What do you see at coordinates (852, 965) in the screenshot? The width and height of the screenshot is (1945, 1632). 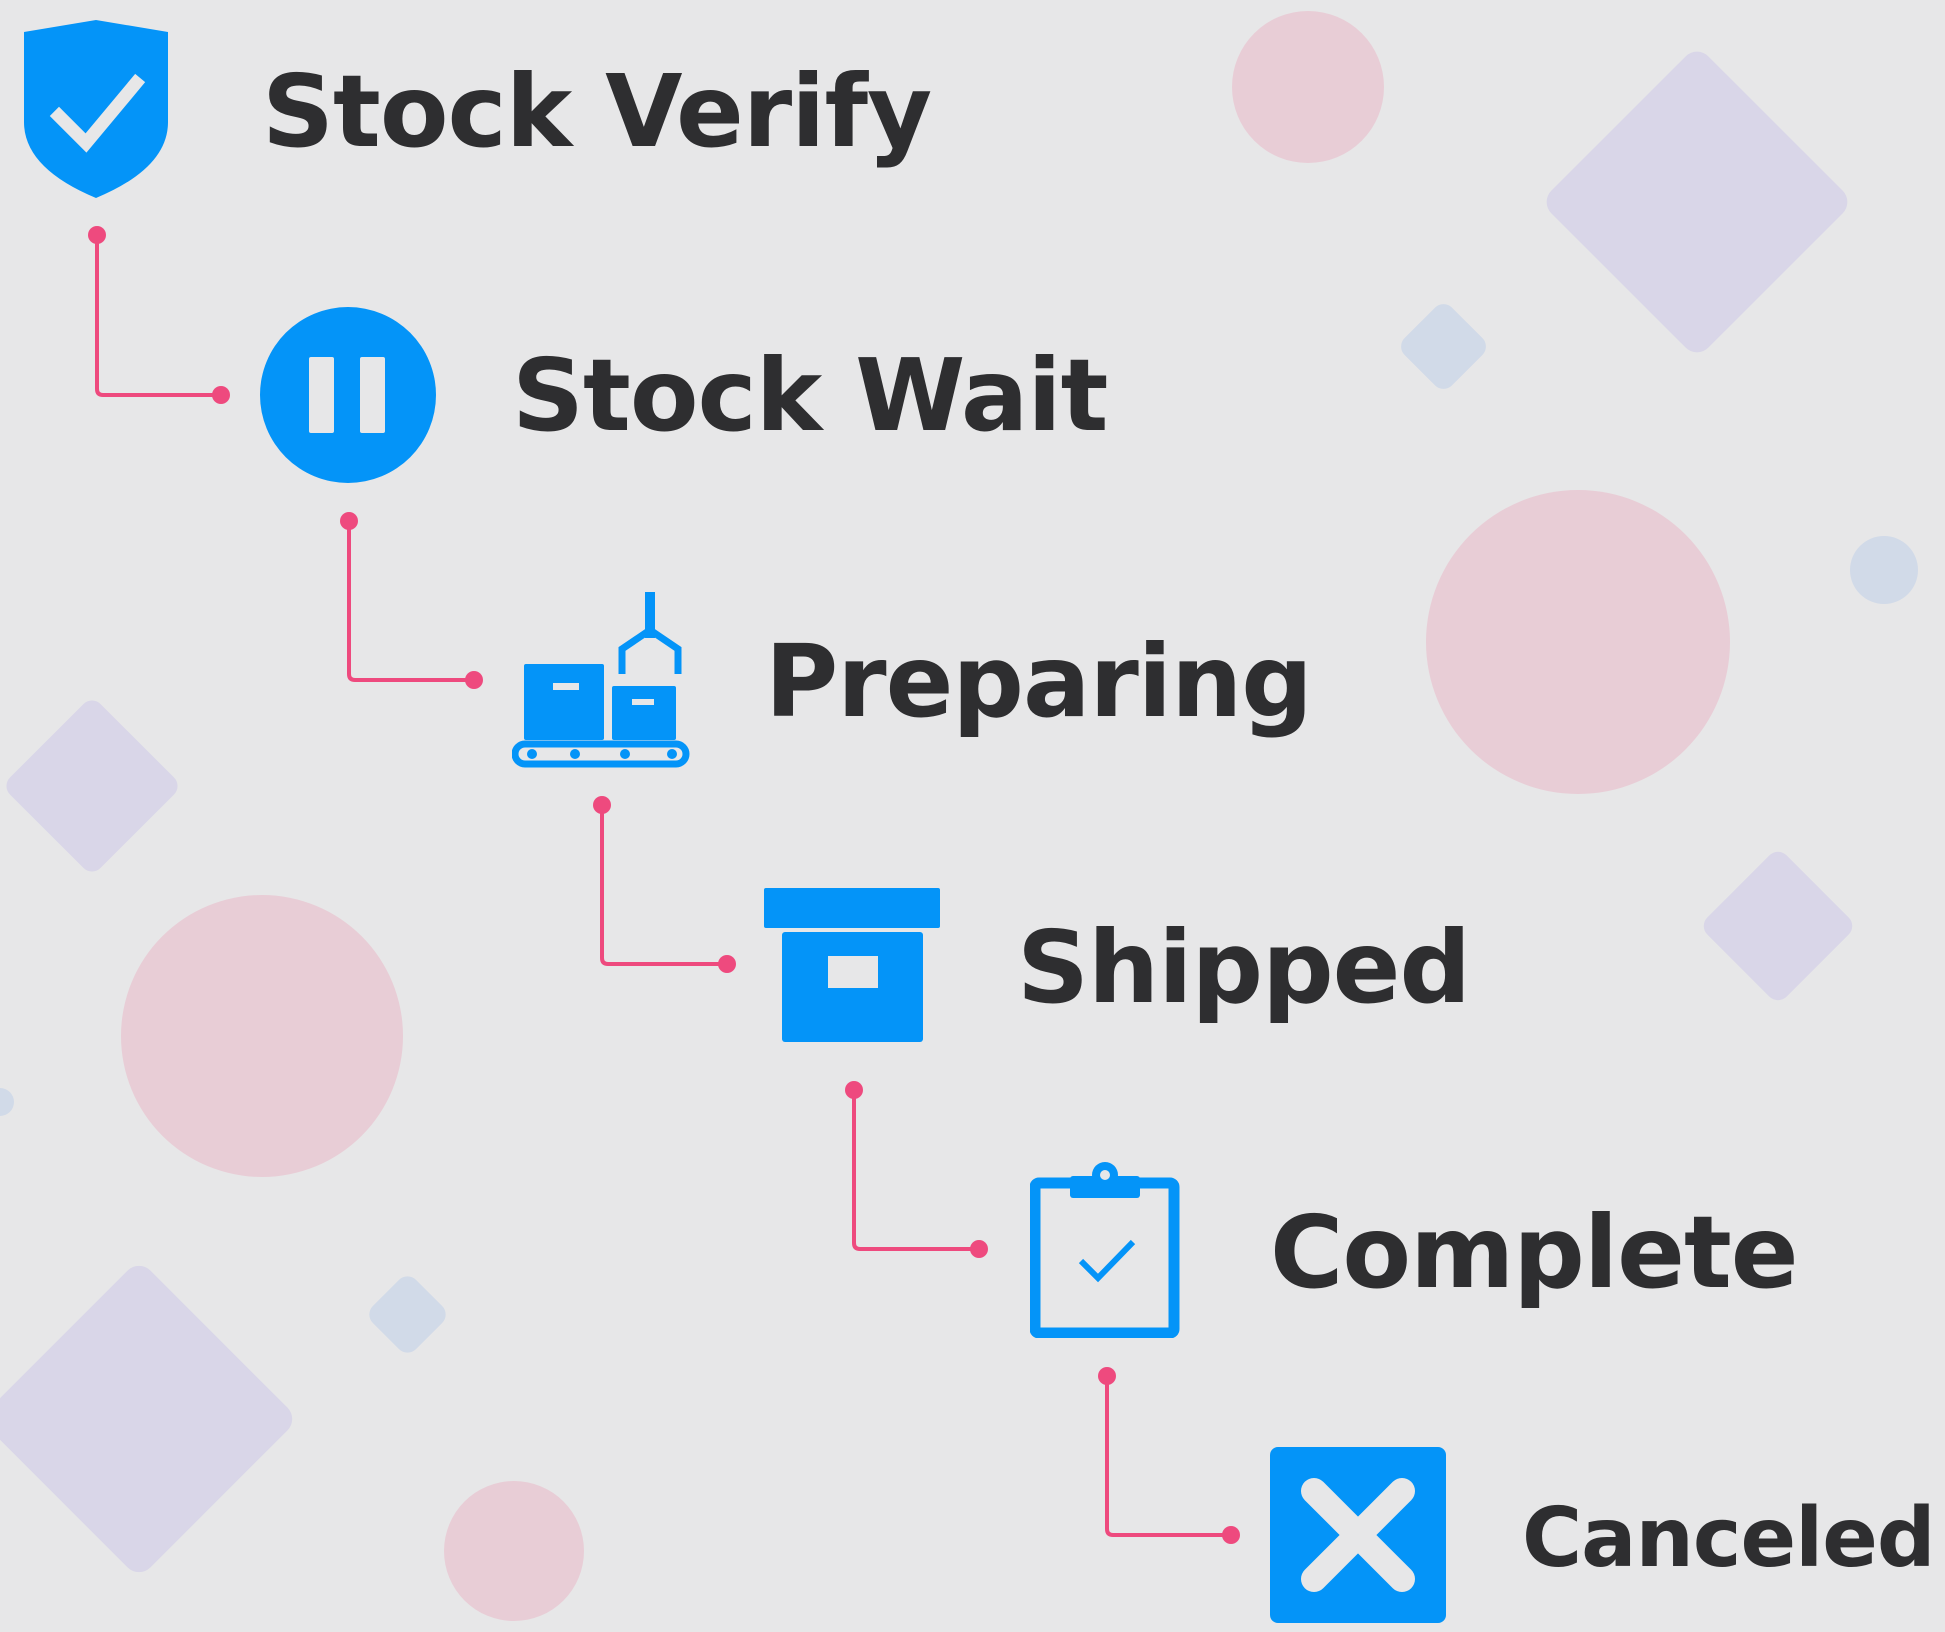 I see `archive-box-icon` at bounding box center [852, 965].